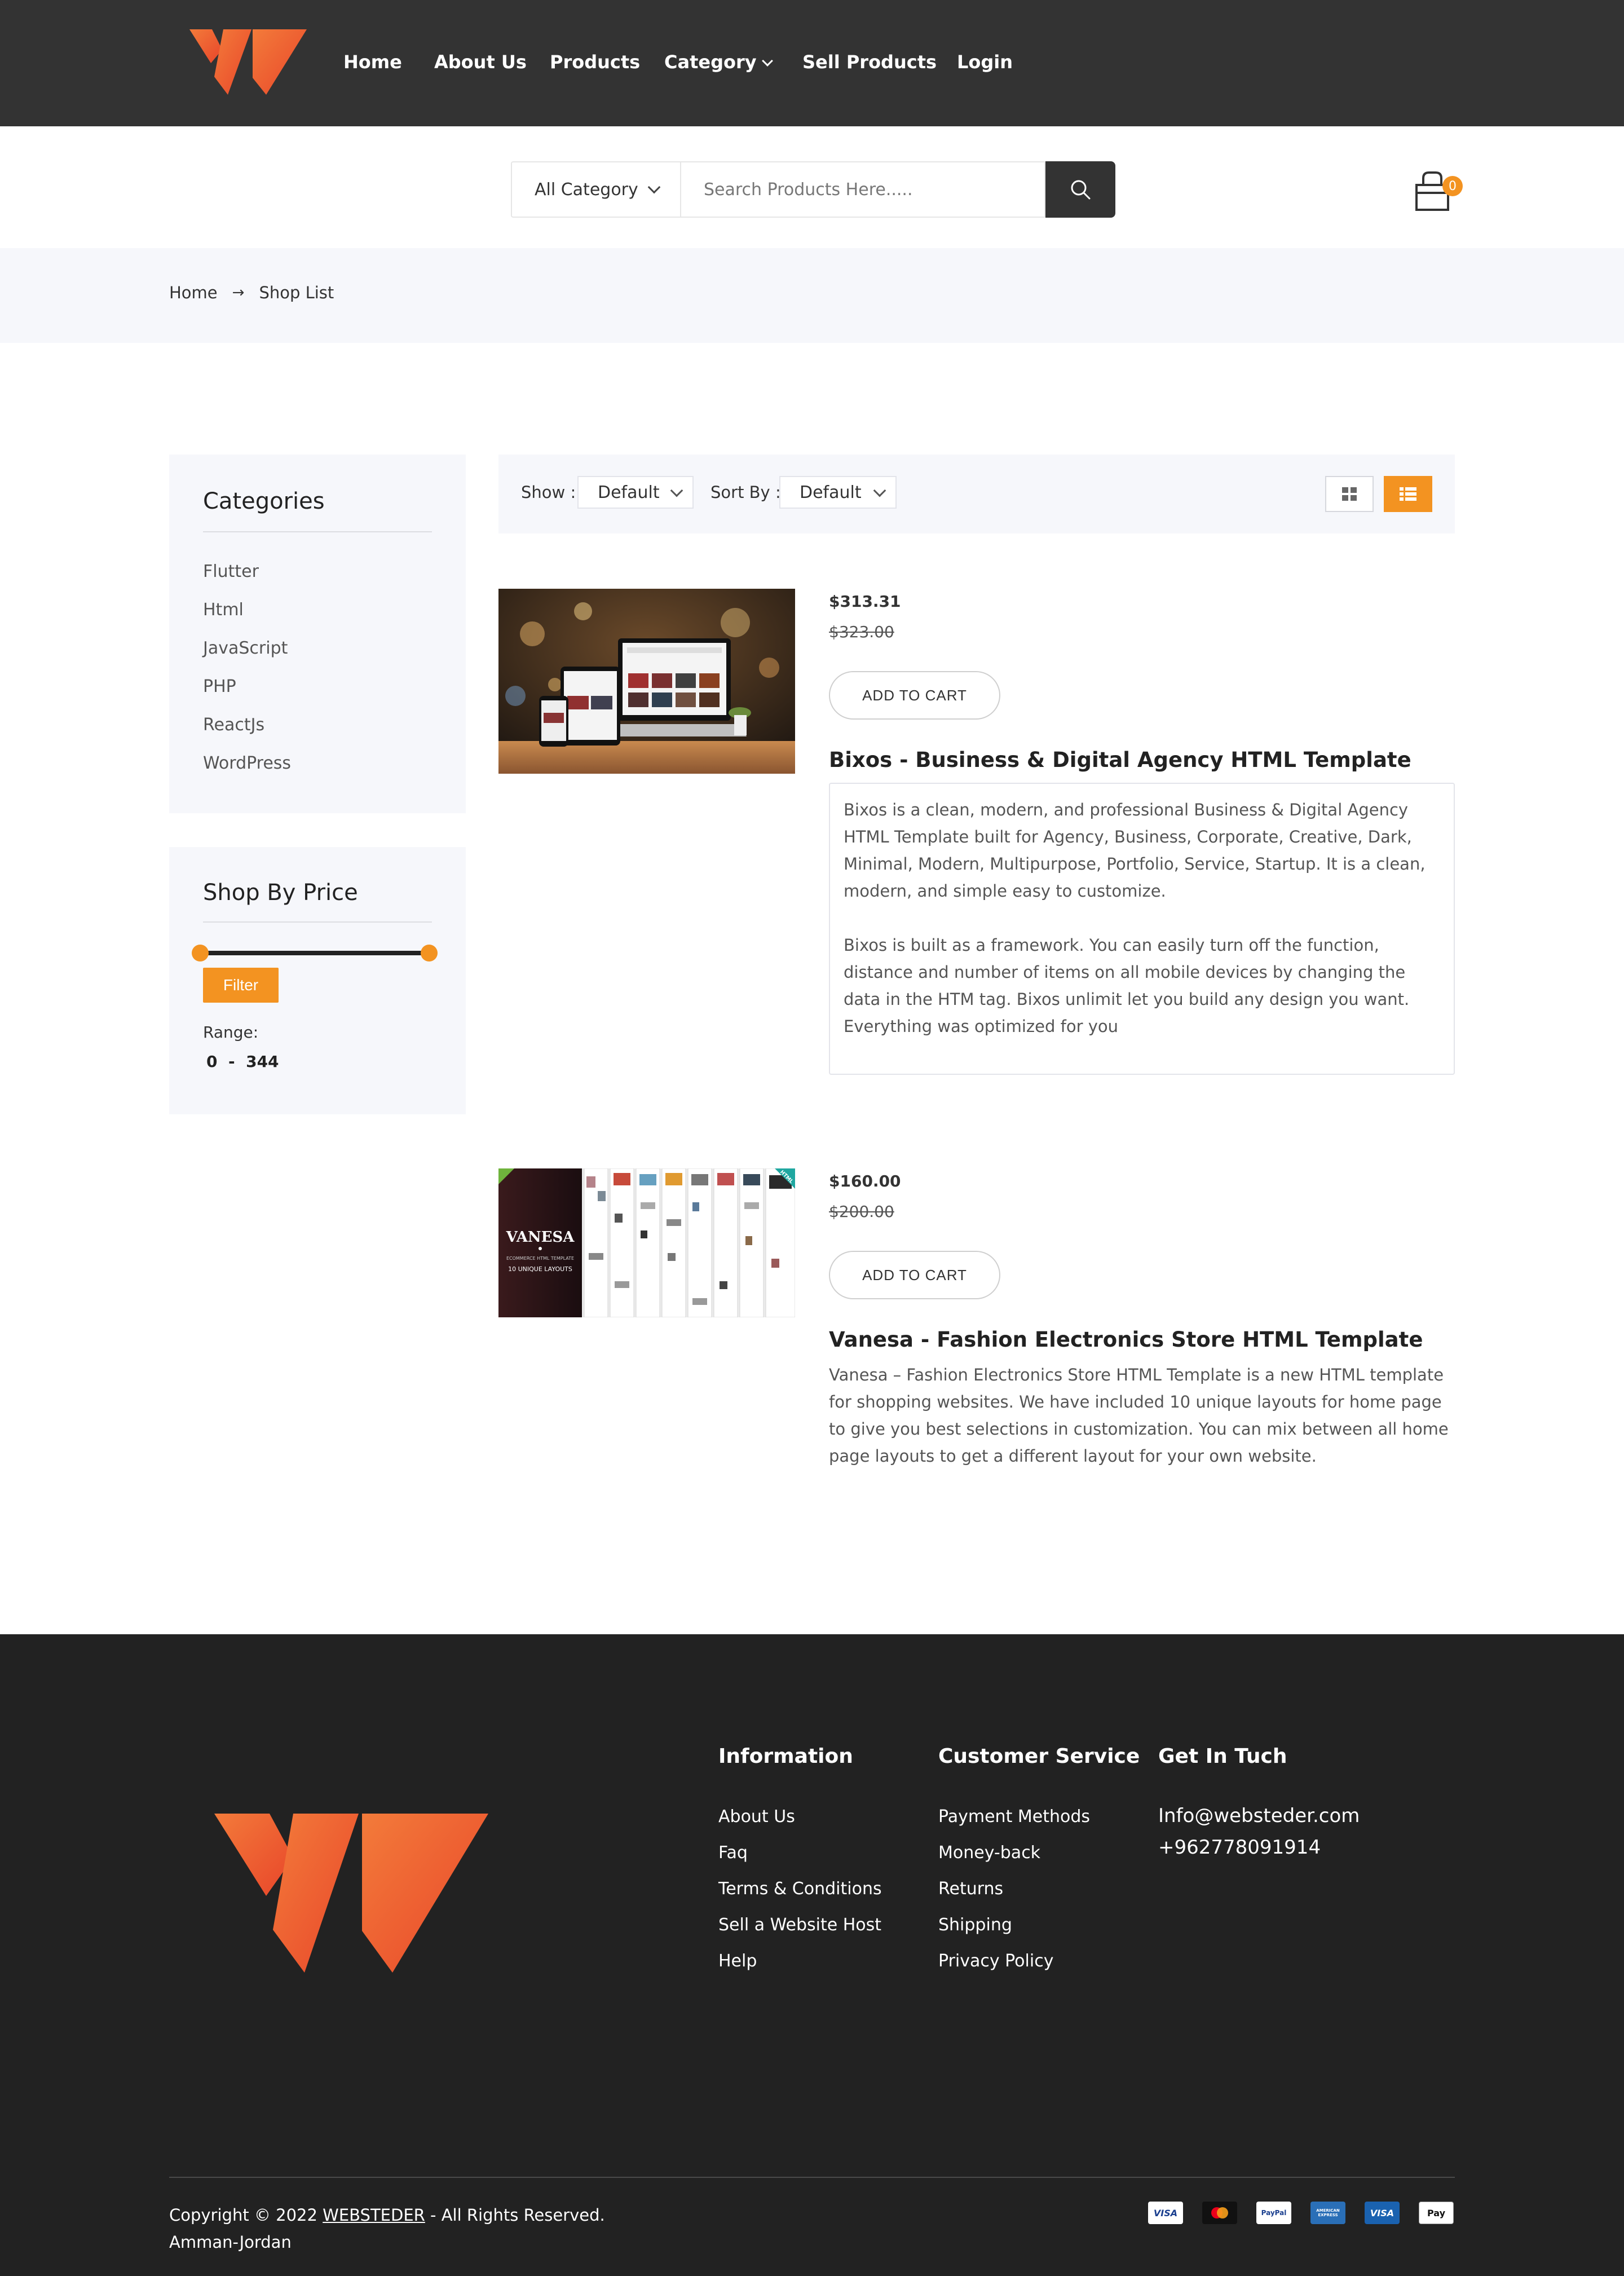  I want to click on price-range-max-handle, so click(429, 953).